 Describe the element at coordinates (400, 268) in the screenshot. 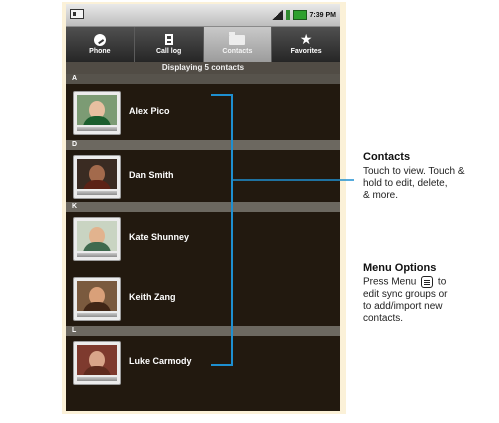

I see `menu-options-callout-title: Menu Options` at that location.